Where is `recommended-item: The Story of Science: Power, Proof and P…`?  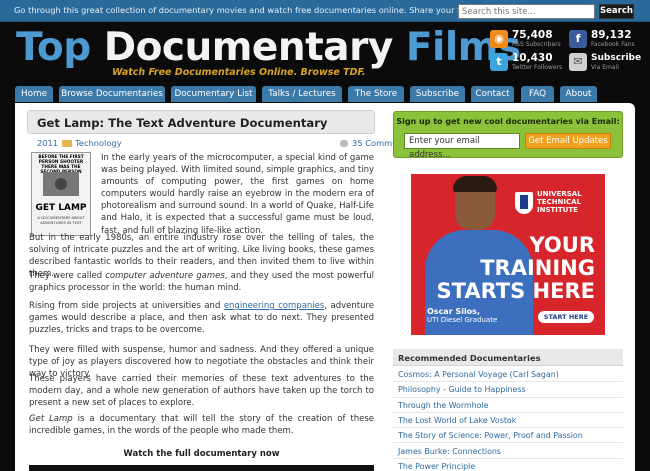
recommended-item: The Story of Science: Power, Proof and P… is located at coordinates (508, 436).